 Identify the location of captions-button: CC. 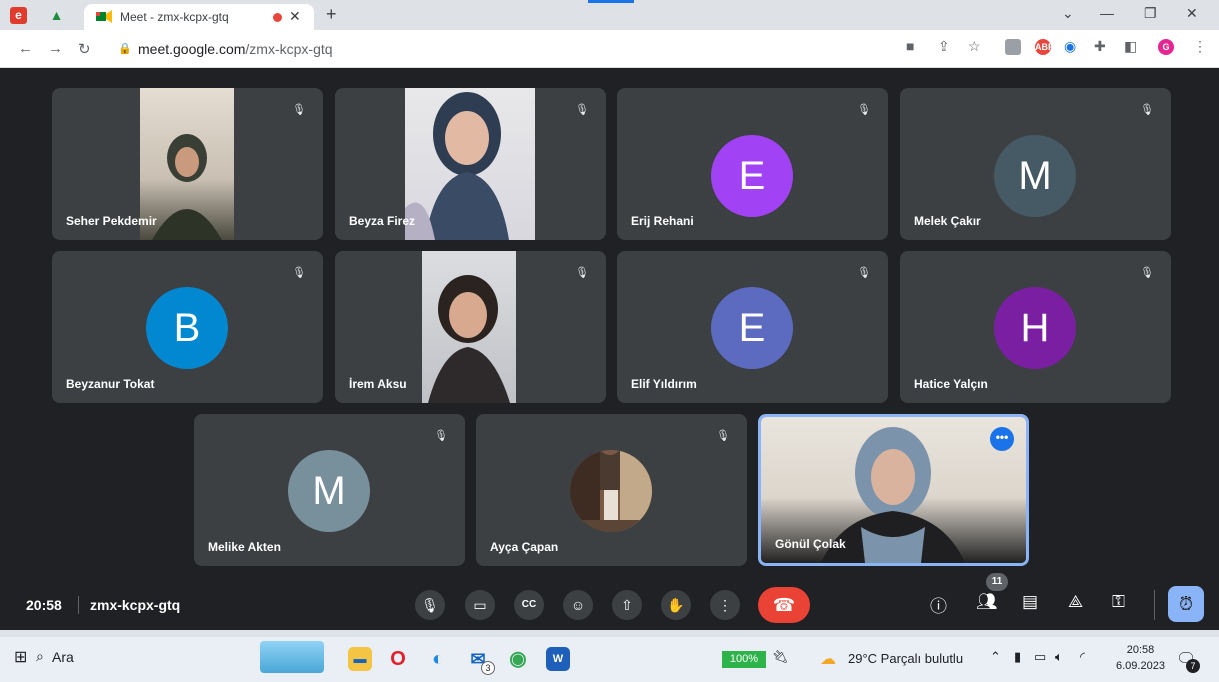
(529, 605).